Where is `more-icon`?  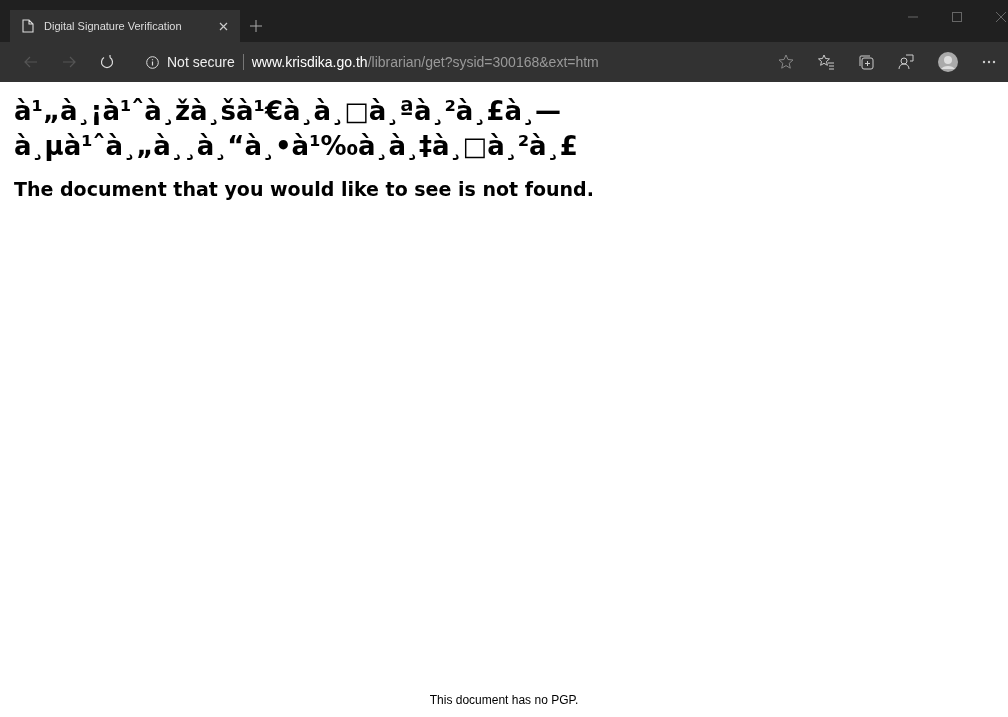
more-icon is located at coordinates (989, 62).